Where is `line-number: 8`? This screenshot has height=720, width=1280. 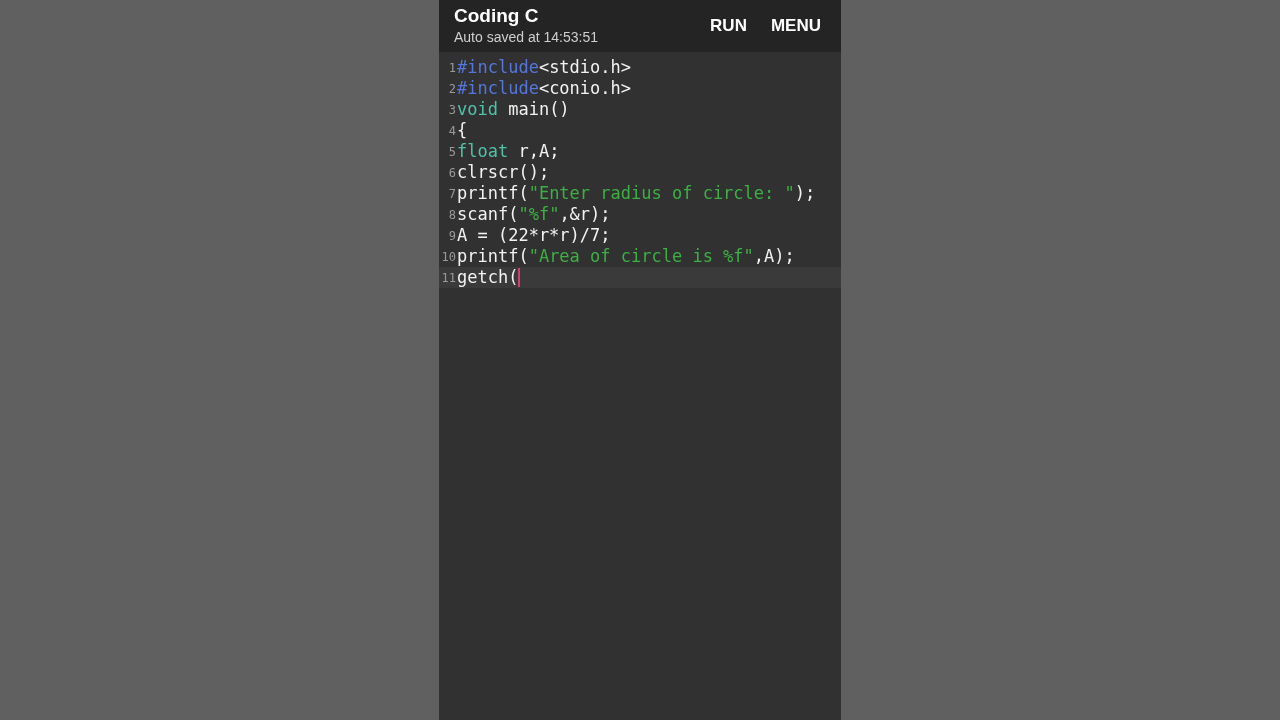 line-number: 8 is located at coordinates (452, 214).